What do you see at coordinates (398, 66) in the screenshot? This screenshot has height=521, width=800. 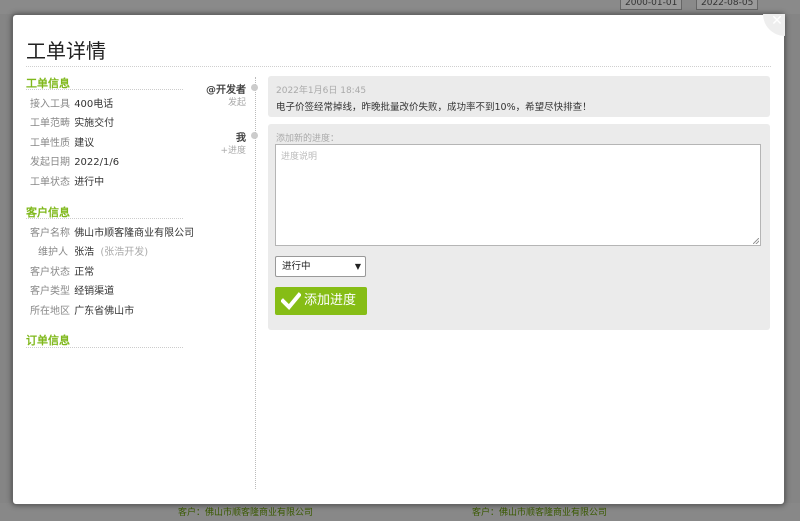 I see `title-divider` at bounding box center [398, 66].